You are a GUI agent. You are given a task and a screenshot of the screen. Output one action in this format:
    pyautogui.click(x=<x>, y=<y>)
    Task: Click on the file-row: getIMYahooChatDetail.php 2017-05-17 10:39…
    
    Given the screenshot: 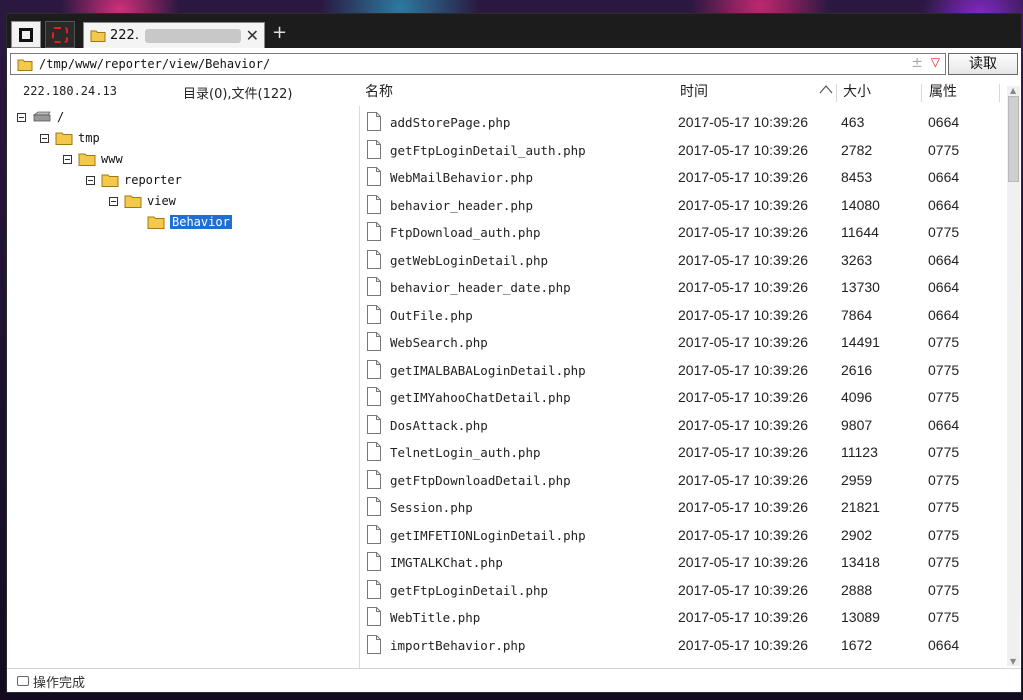 What is the action you would take?
    pyautogui.click(x=685, y=398)
    